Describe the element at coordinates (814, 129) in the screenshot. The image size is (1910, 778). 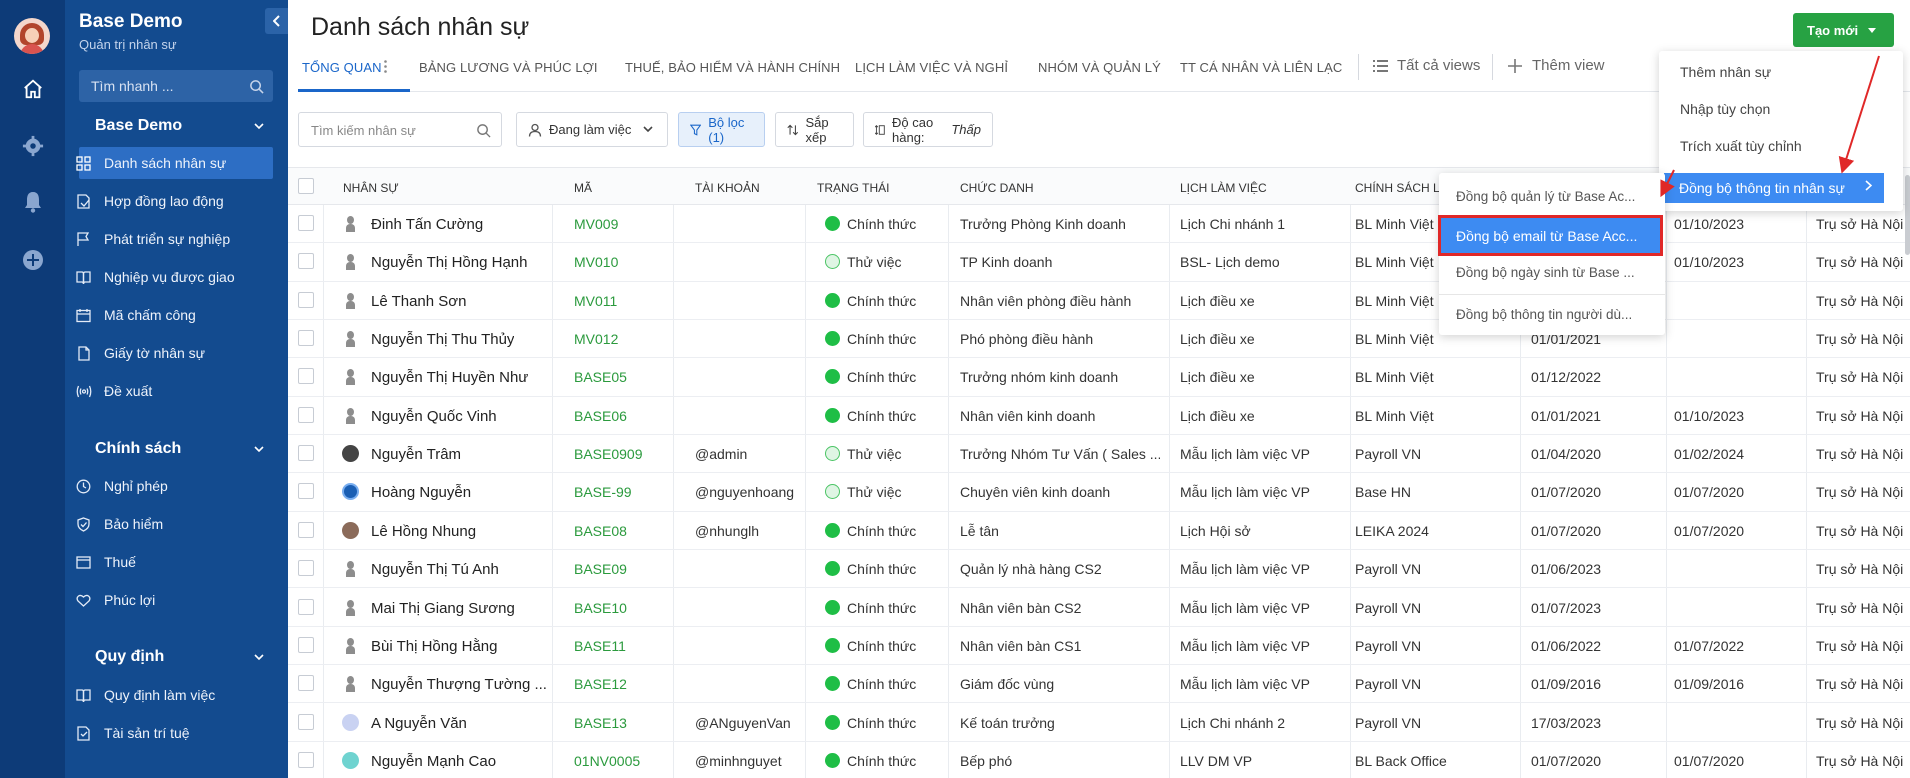
I see `sort-button: Sắp xếp` at that location.